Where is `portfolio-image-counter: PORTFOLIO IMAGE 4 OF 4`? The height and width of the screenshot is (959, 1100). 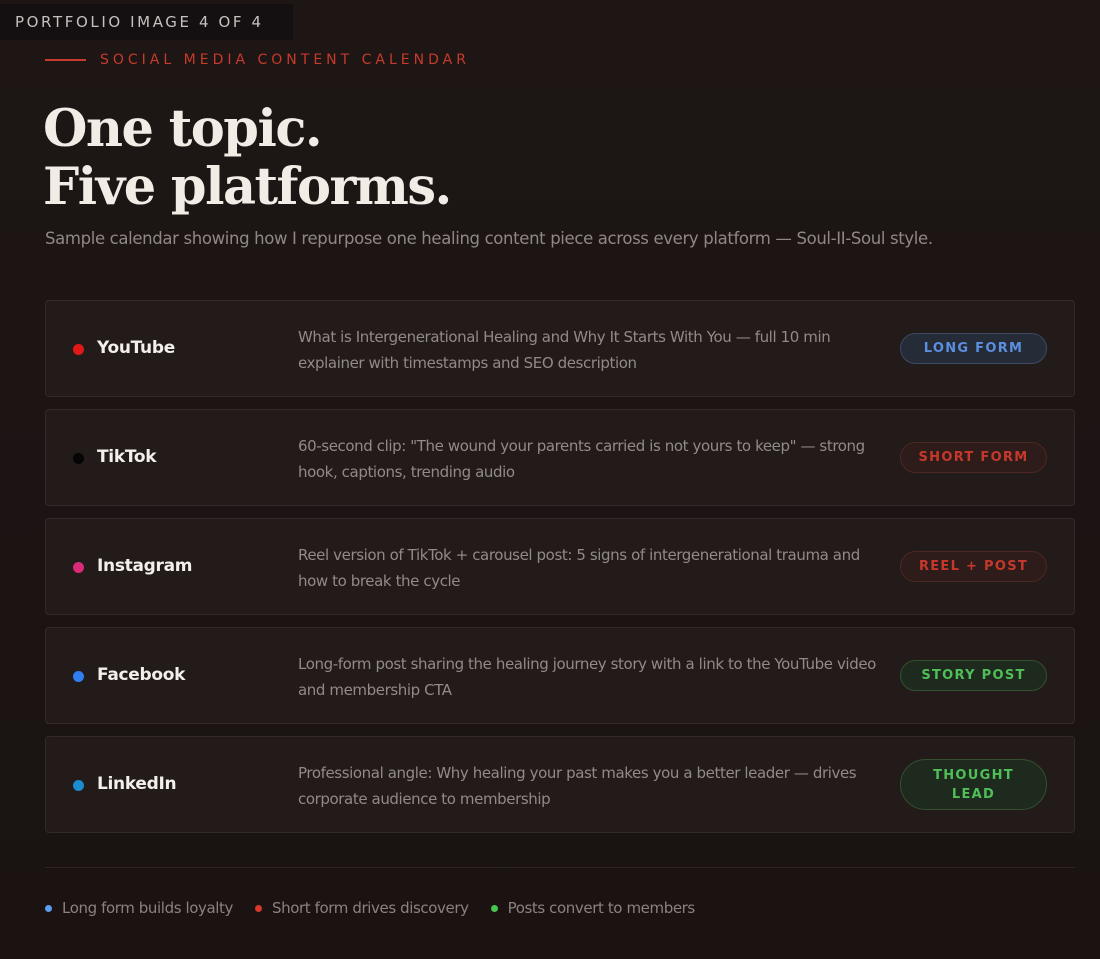
portfolio-image-counter: PORTFOLIO IMAGE 4 OF 4 is located at coordinates (146, 22).